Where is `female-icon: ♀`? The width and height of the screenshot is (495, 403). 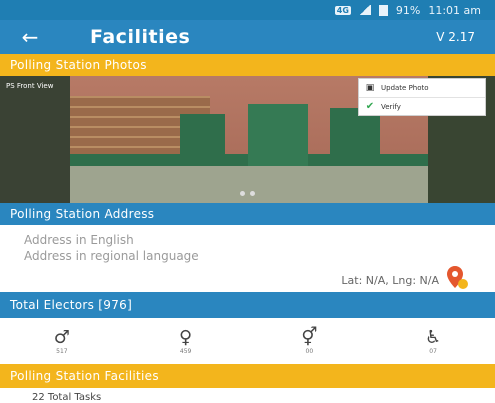 female-icon: ♀ is located at coordinates (186, 337).